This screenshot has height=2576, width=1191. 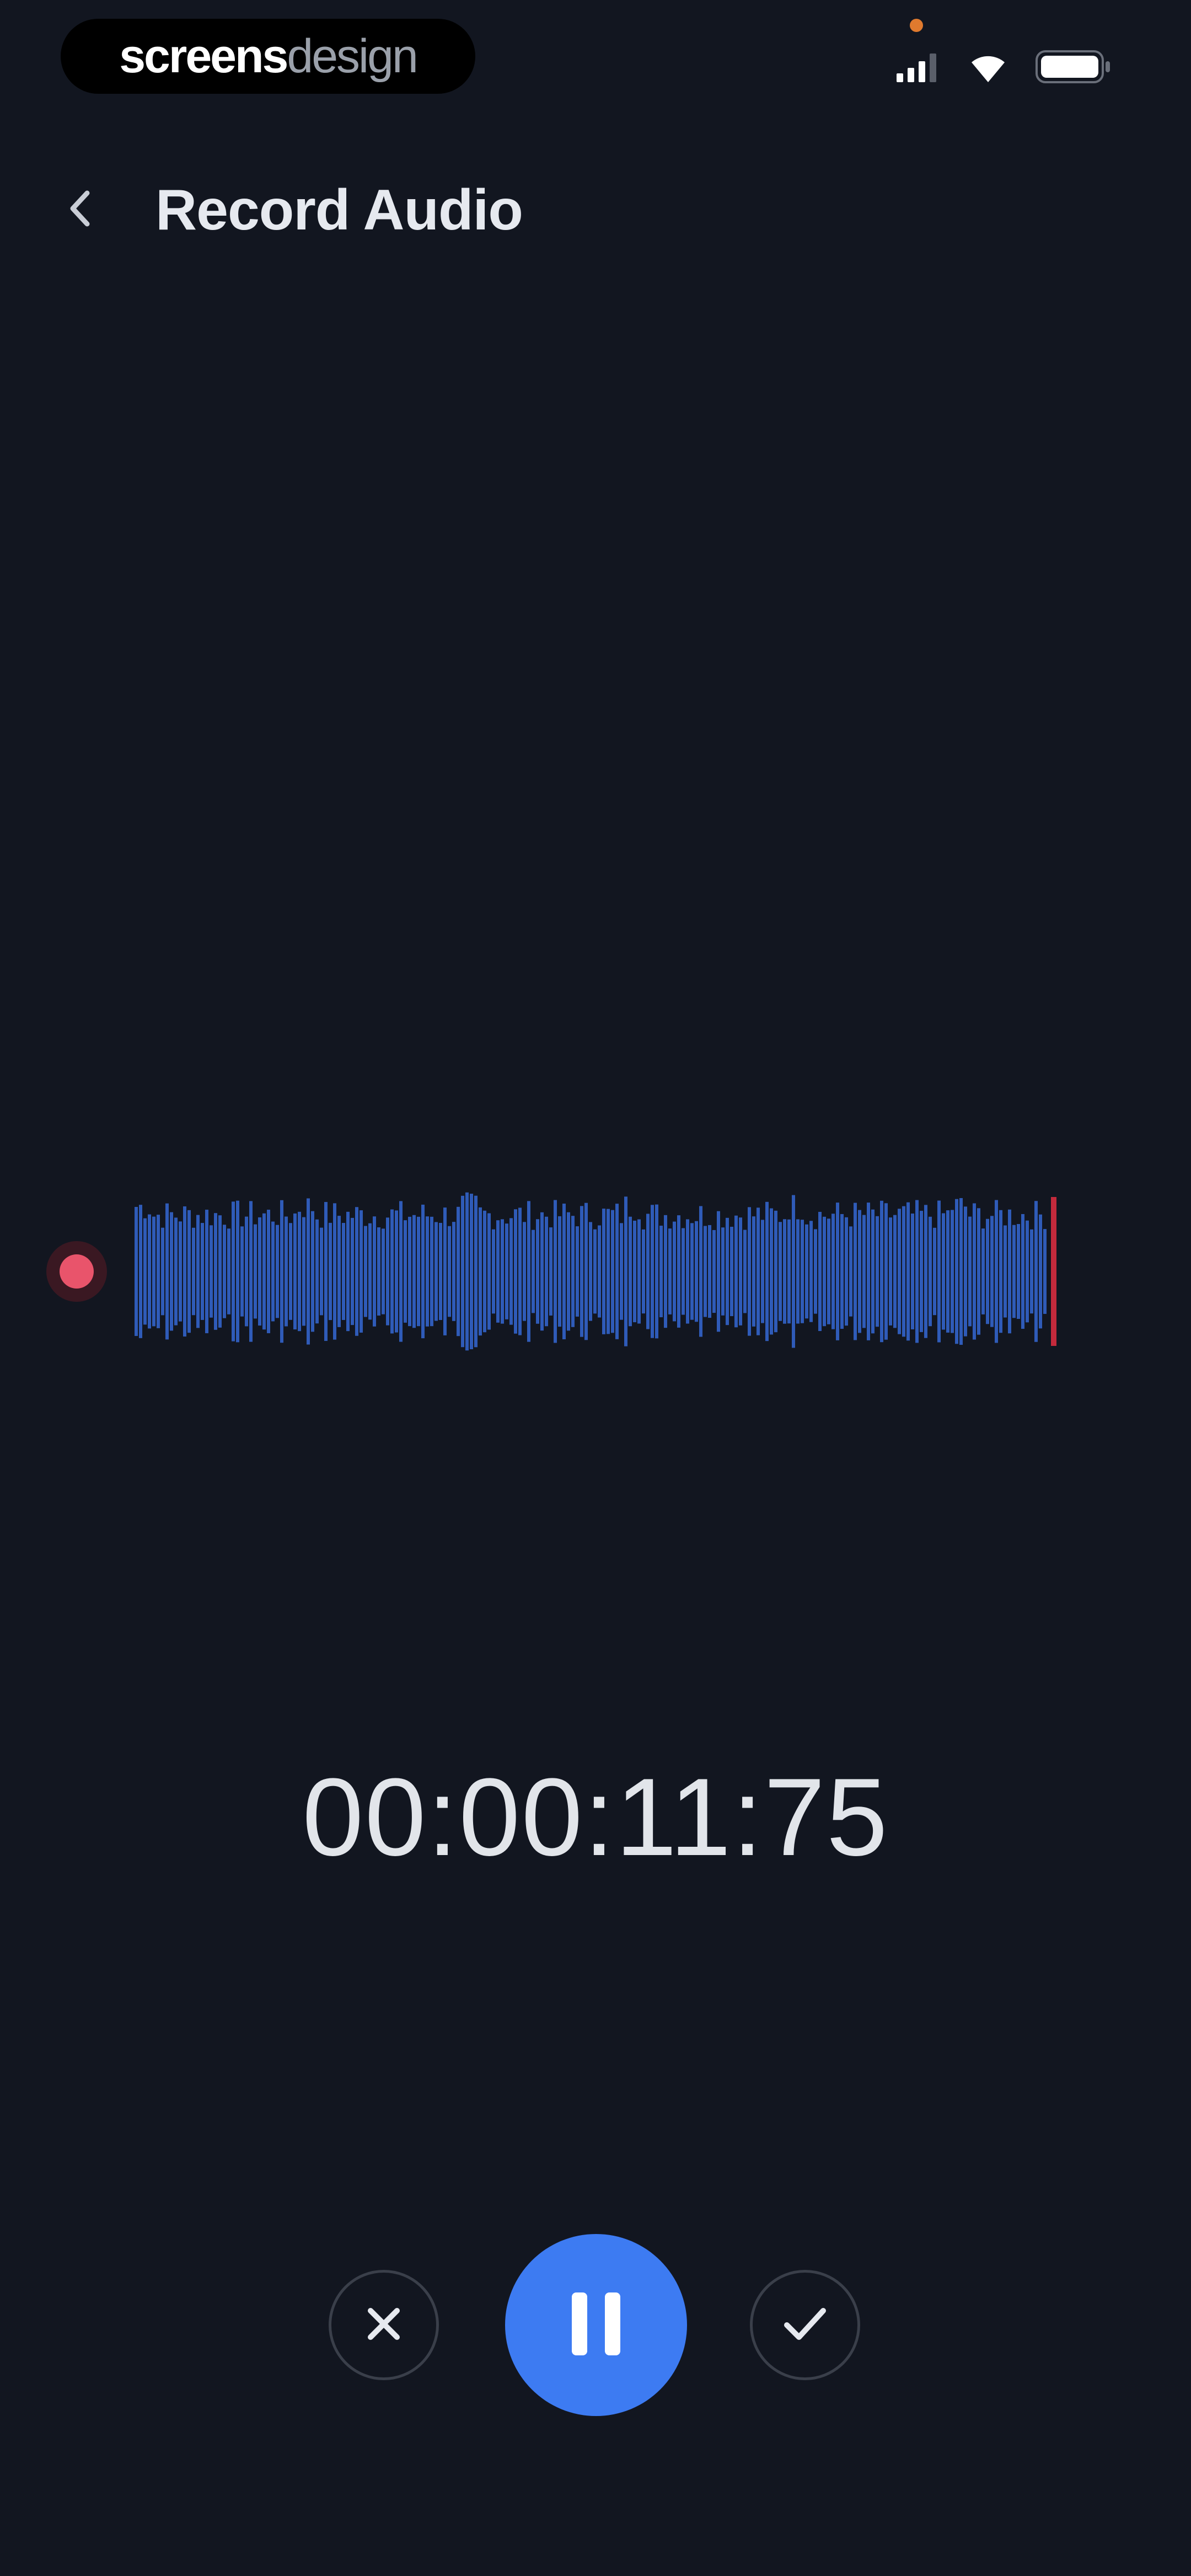 I want to click on back-button, so click(x=80, y=209).